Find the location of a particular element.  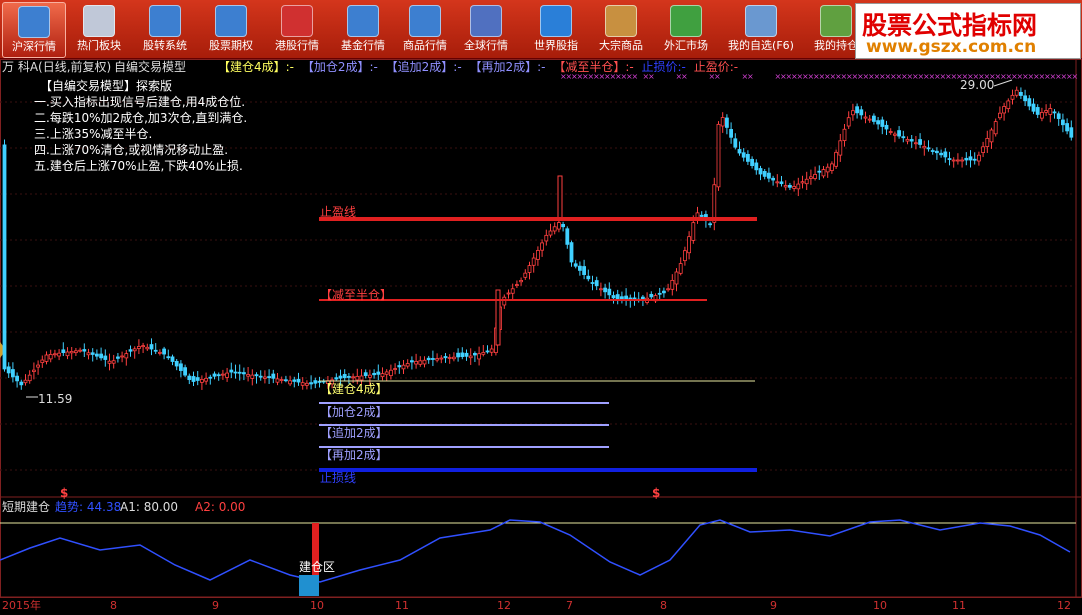

add-20-label: 【加仓2成】 is located at coordinates (354, 412).